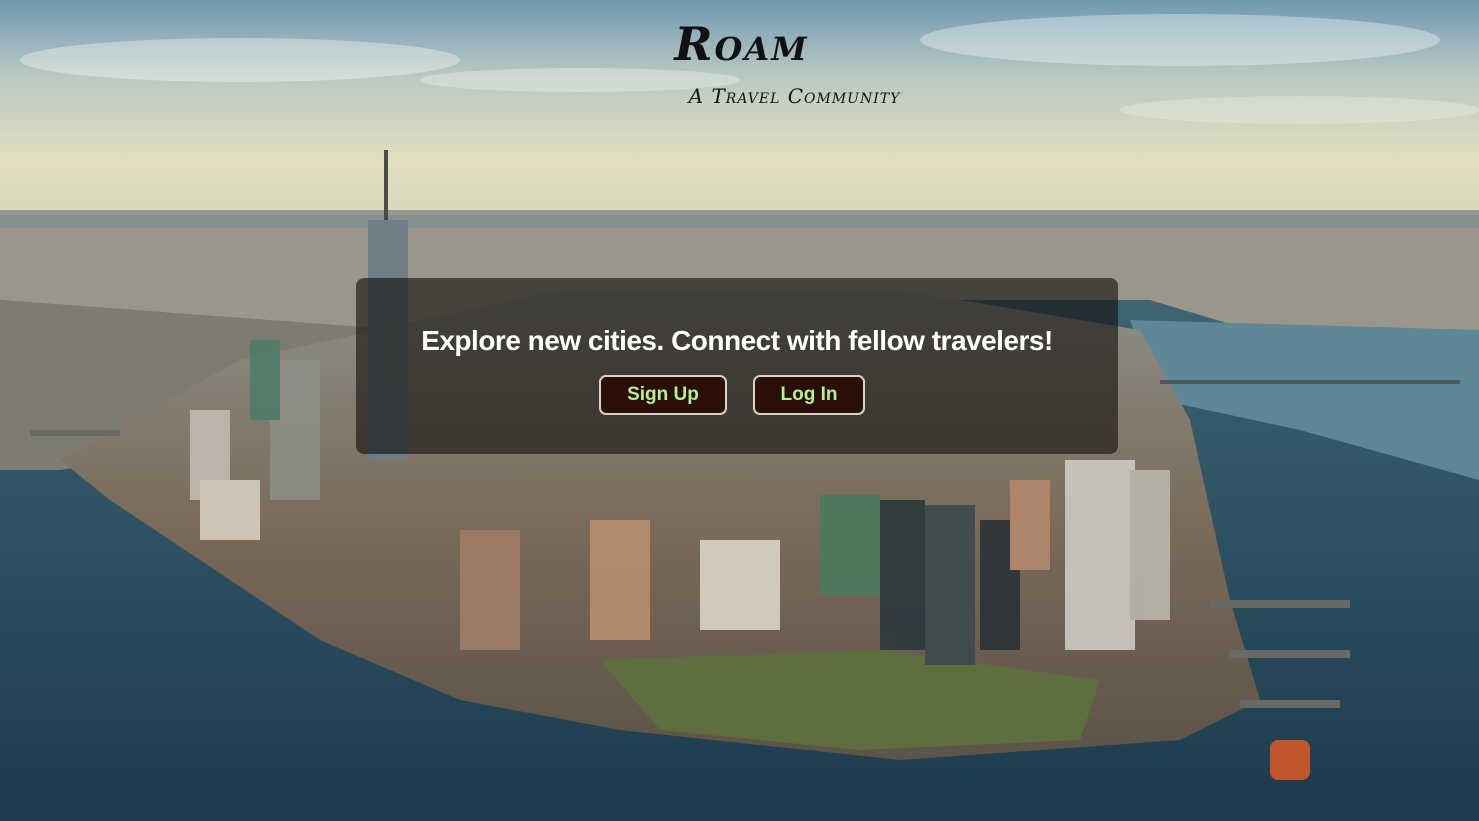 This screenshot has width=1479, height=821. I want to click on brand-header: Roam A Travel Community, so click(739, 61).